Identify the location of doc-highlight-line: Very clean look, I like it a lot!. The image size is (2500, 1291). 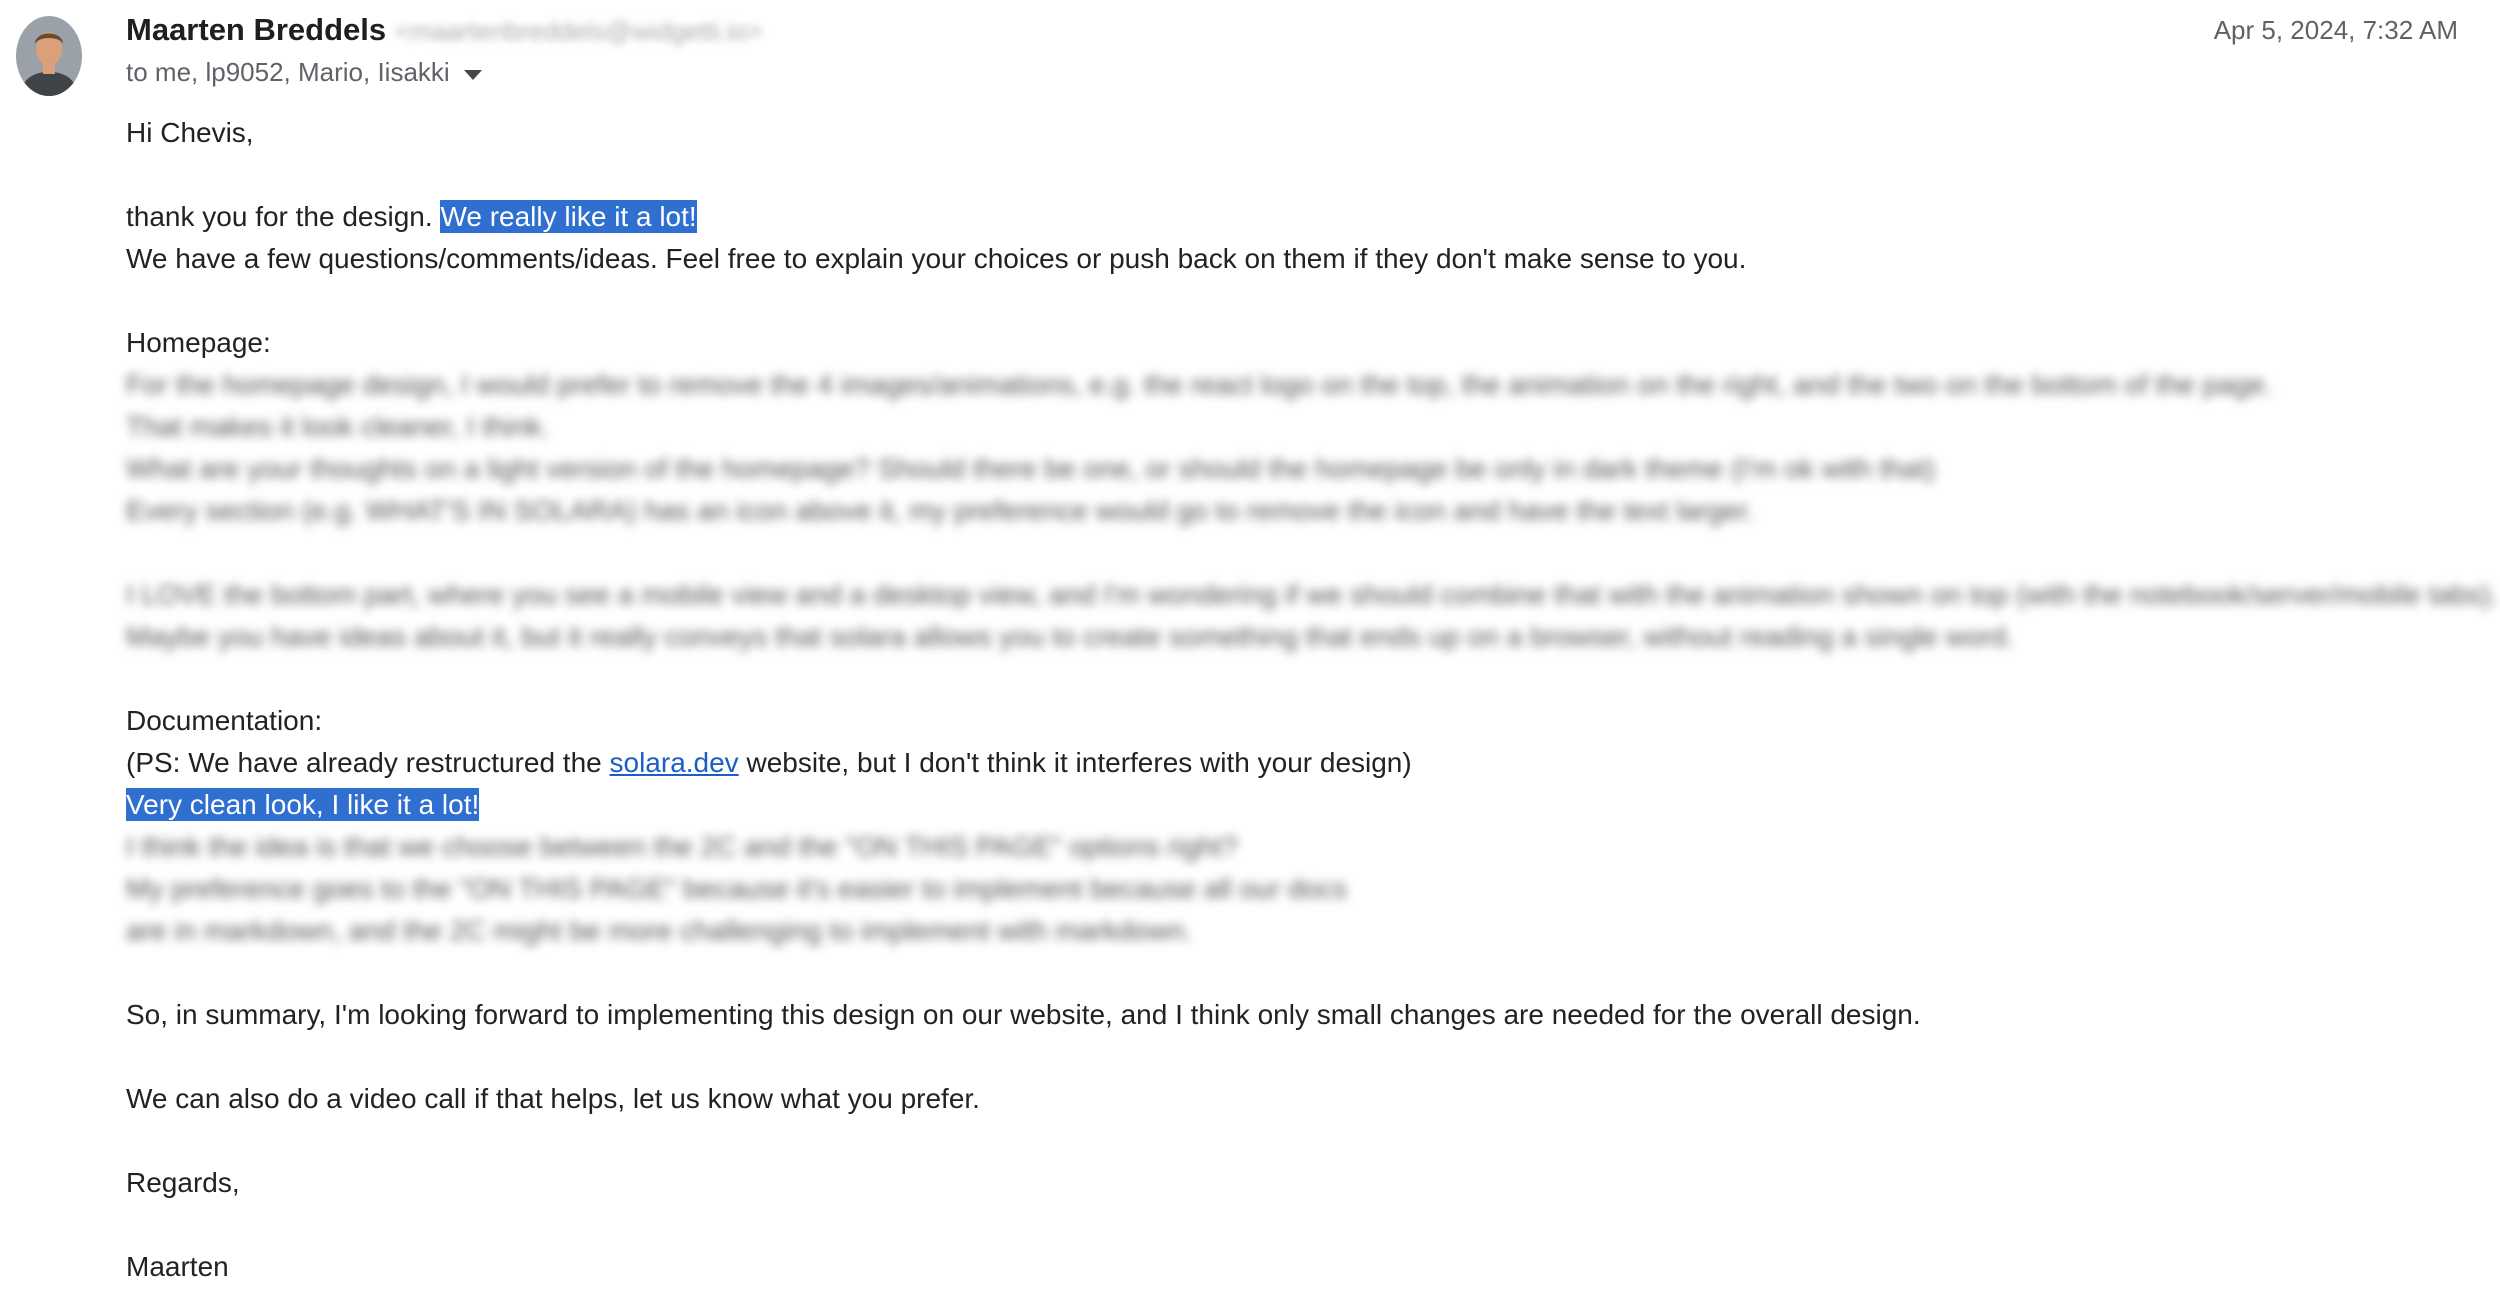
(1311, 805).